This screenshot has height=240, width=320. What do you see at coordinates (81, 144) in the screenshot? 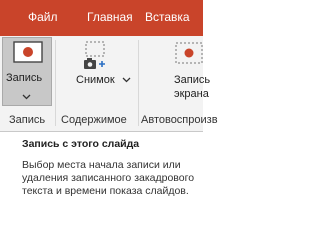
I see `tooltip-title: Запись с этого слайда` at bounding box center [81, 144].